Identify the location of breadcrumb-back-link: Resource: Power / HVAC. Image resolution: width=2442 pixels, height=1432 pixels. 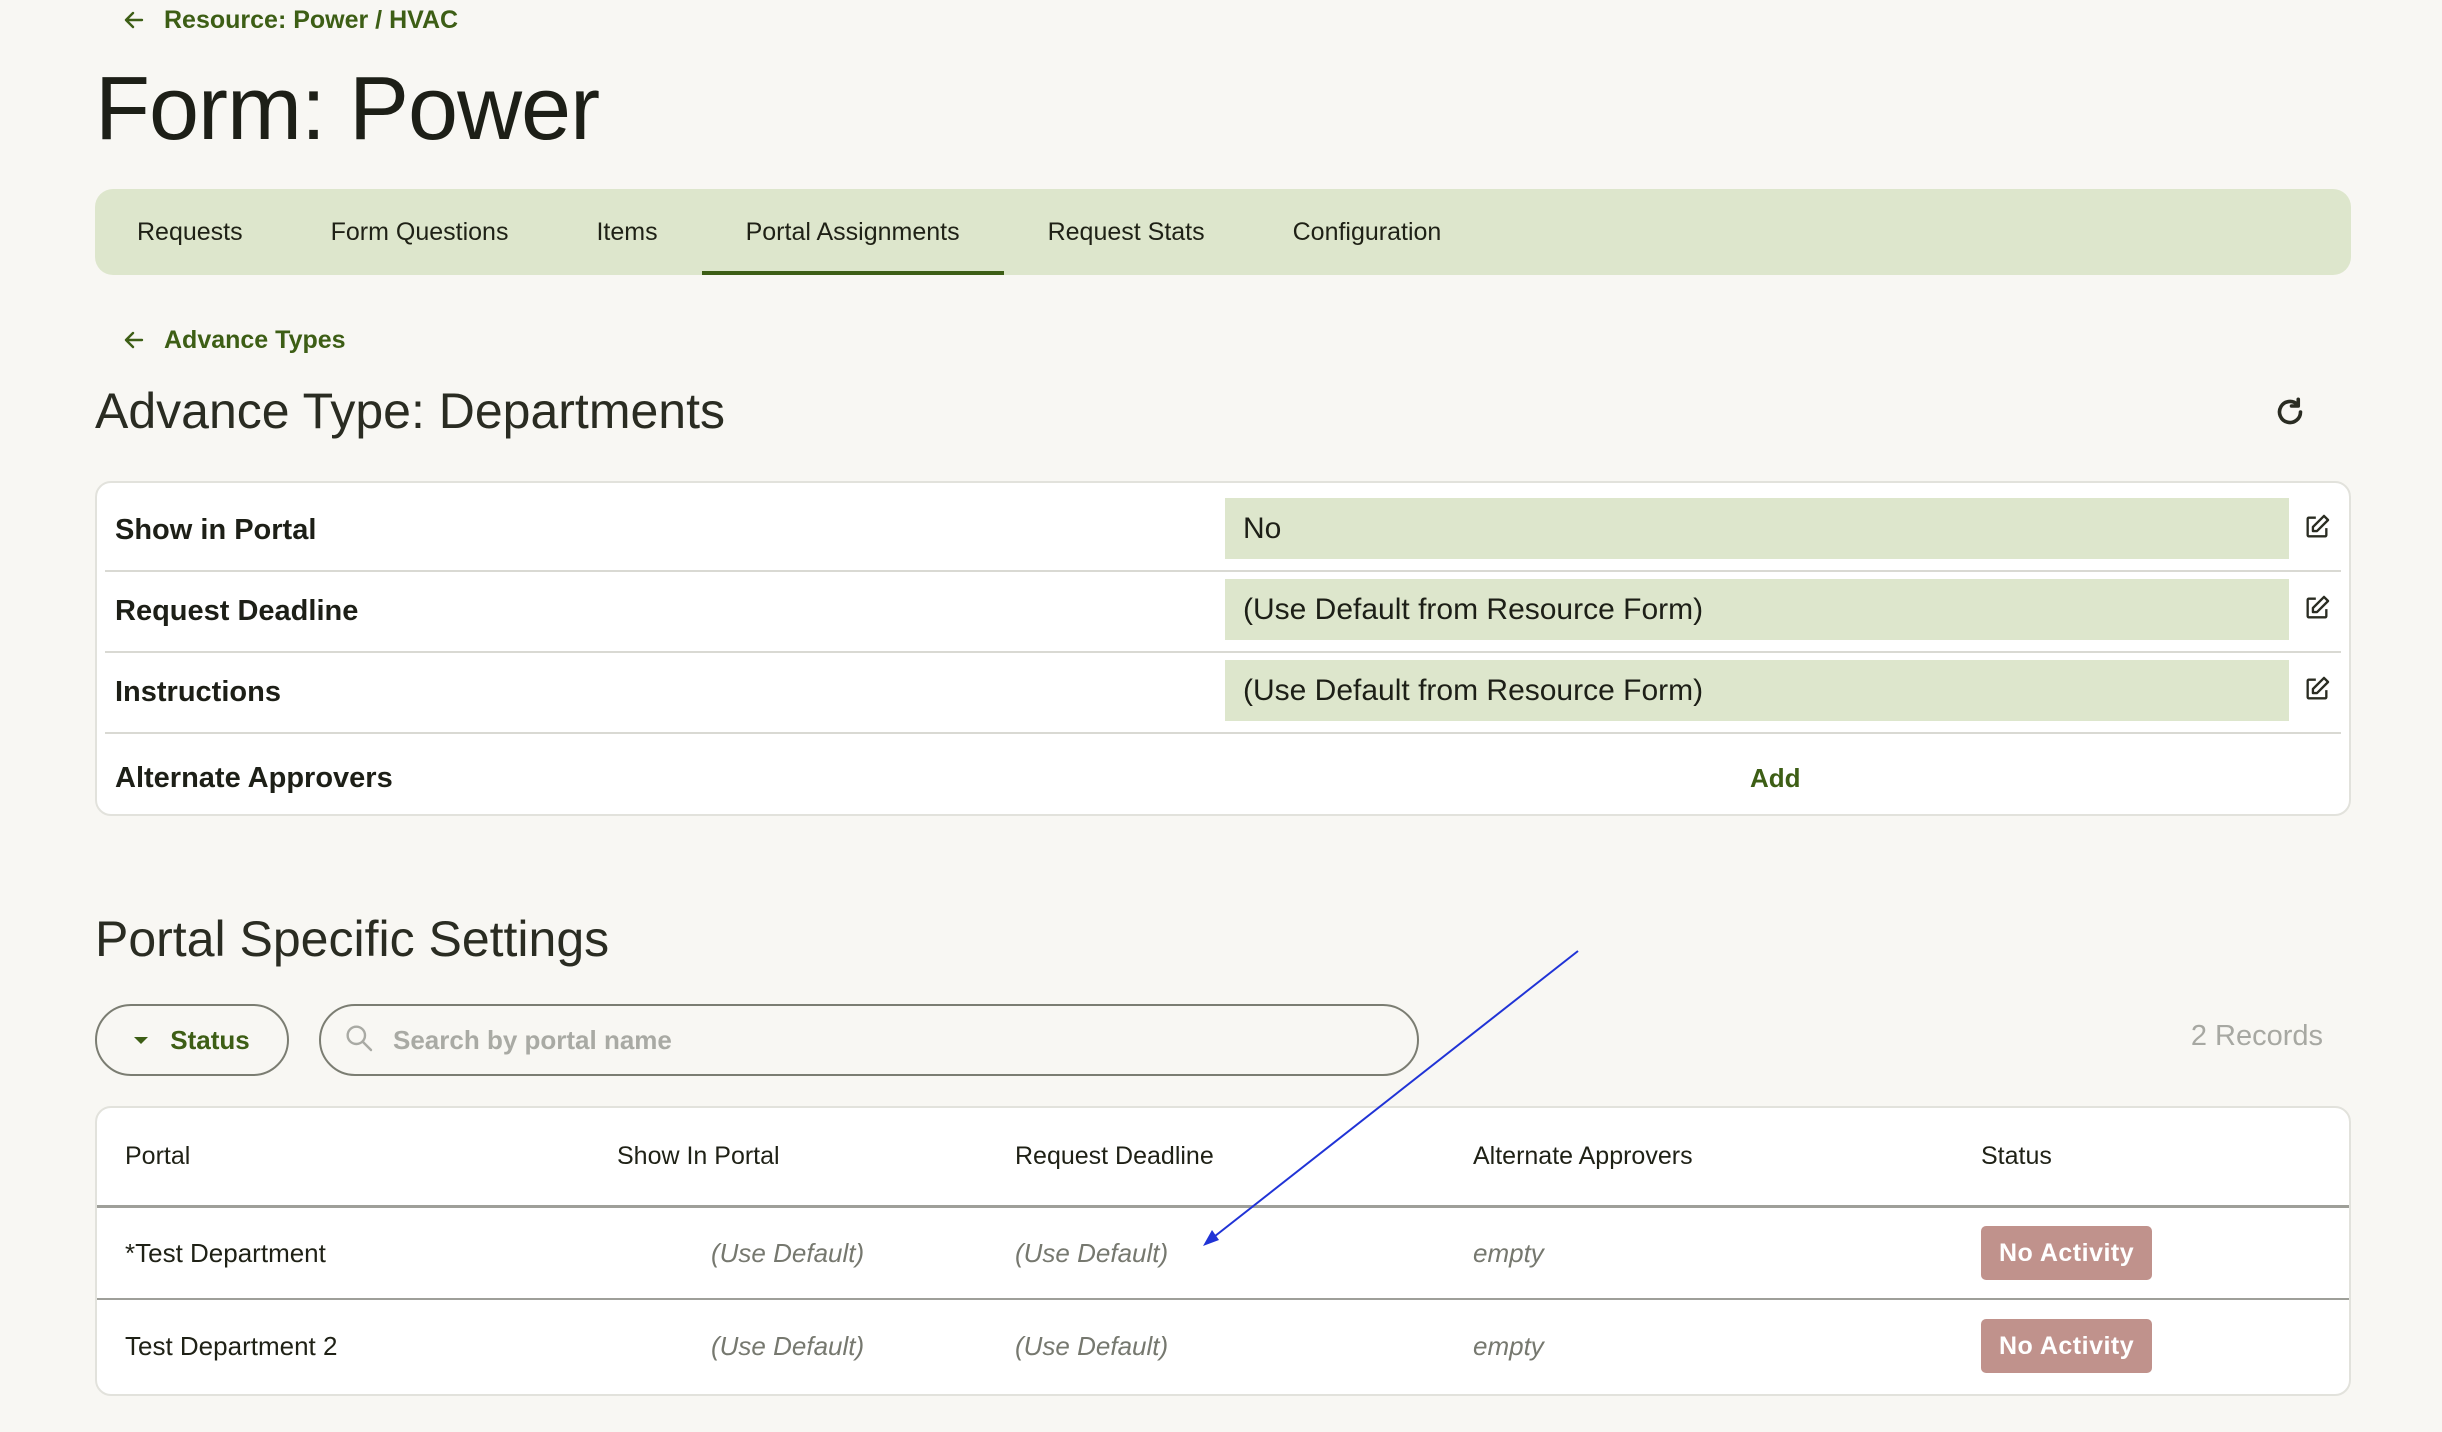
(276, 20).